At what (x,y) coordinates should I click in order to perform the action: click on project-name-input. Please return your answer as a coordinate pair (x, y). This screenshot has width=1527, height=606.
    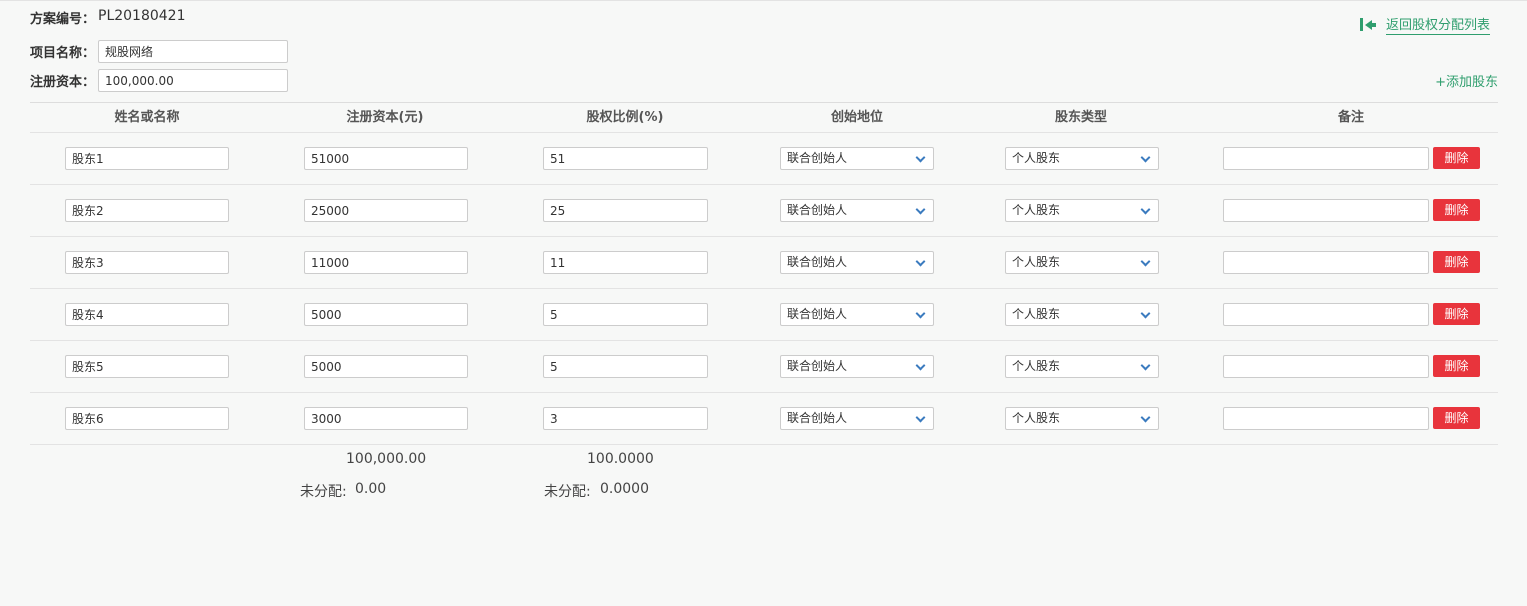
    Looking at the image, I should click on (193, 51).